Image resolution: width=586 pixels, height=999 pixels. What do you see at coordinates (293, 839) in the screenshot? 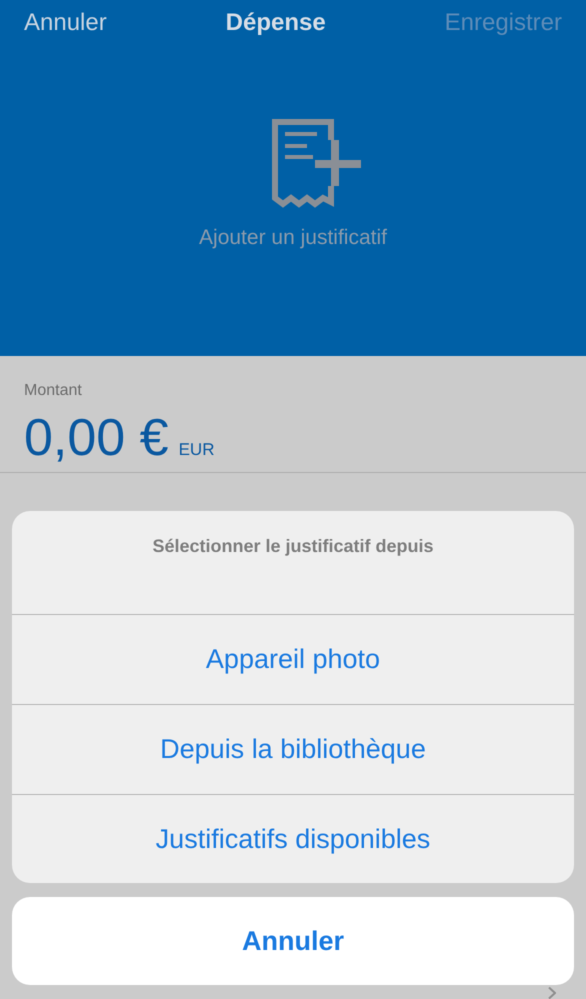
I see `sheet-option: Justificatifs disponibles` at bounding box center [293, 839].